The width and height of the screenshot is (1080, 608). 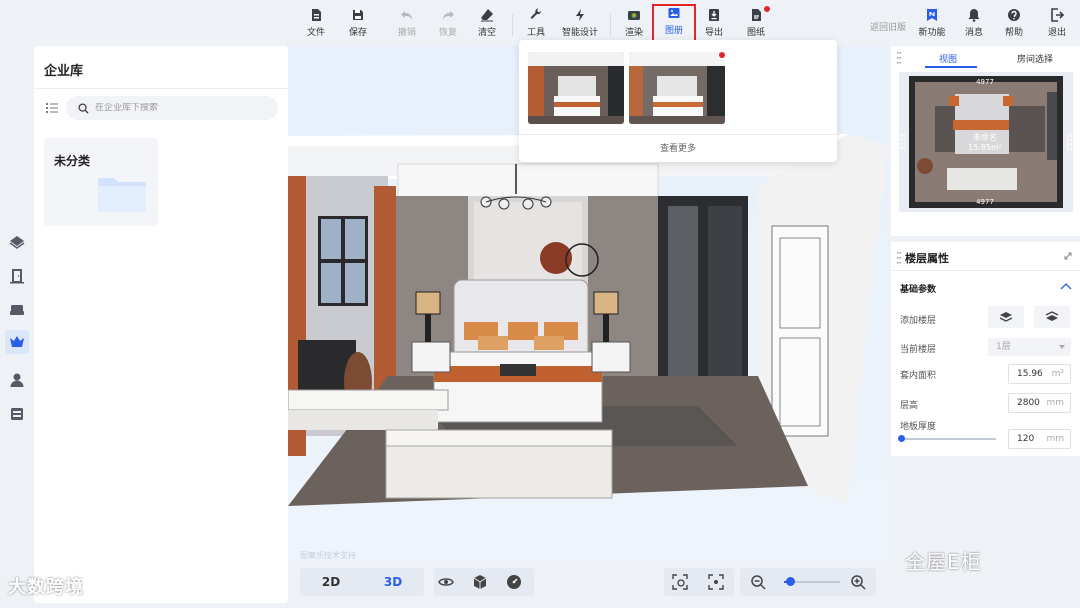 I want to click on dimension-top: 4977, so click(x=985, y=82).